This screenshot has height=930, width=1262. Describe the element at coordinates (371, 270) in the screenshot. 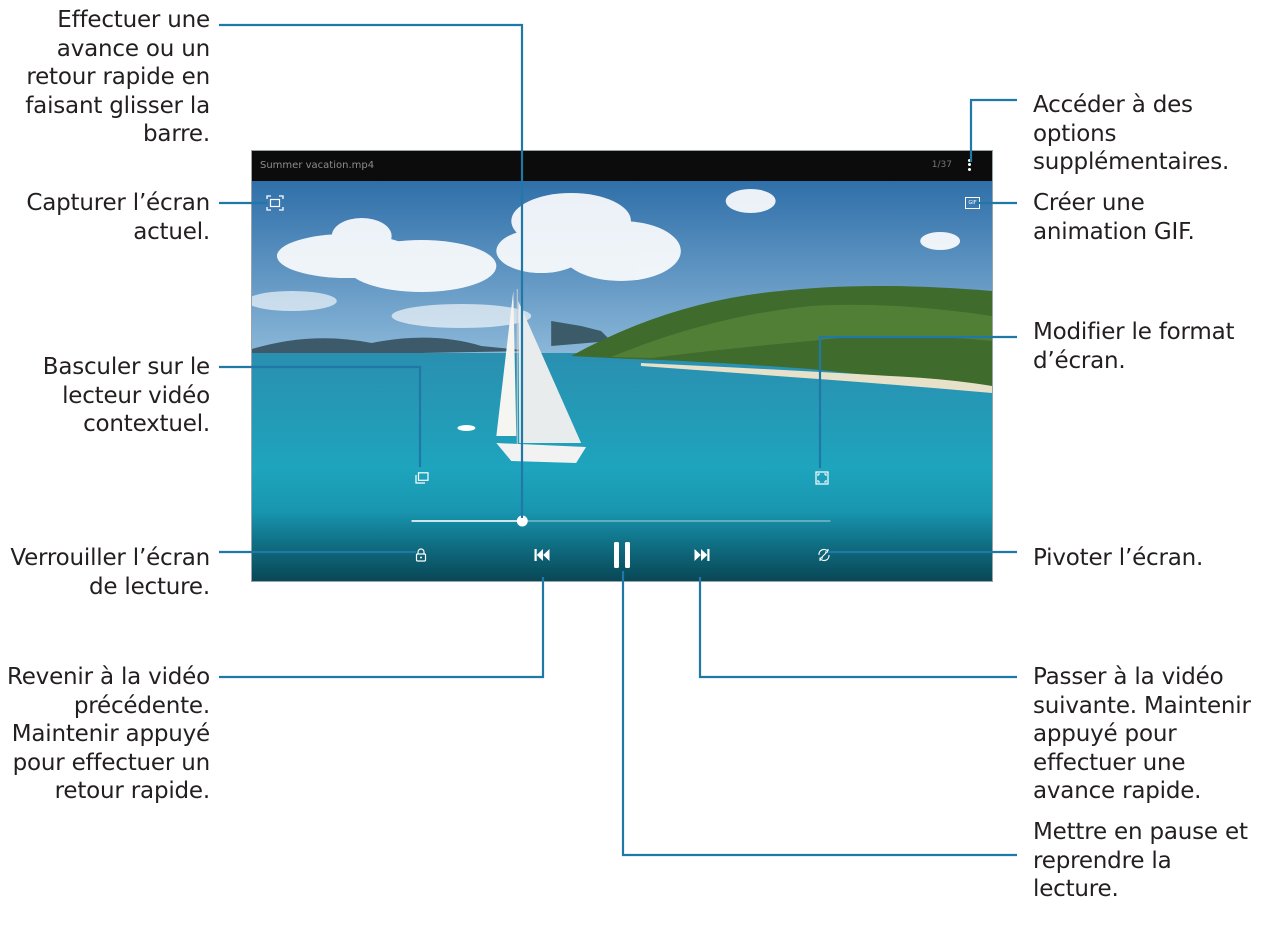

I see `leader-scrub` at that location.